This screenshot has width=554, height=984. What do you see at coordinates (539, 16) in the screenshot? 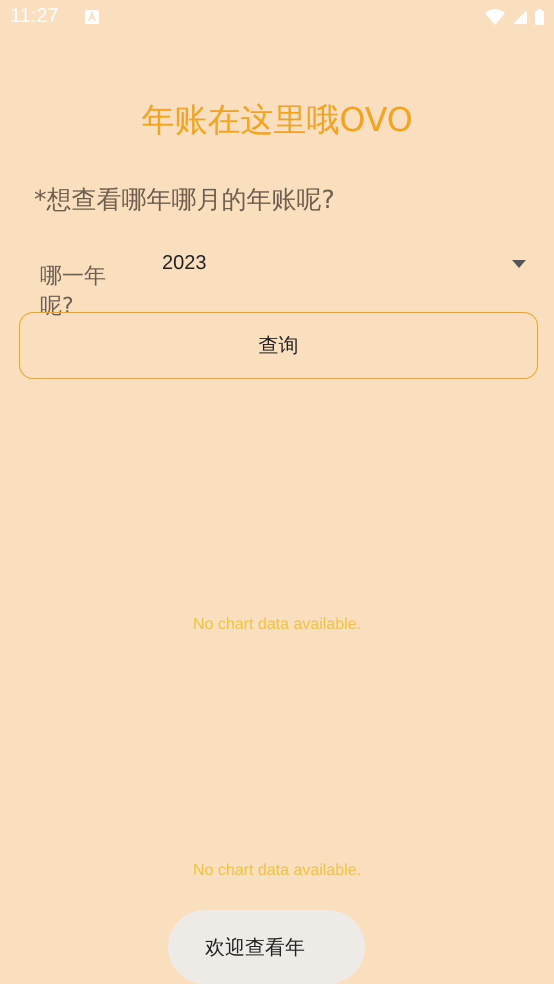
I see `battery-icon` at bounding box center [539, 16].